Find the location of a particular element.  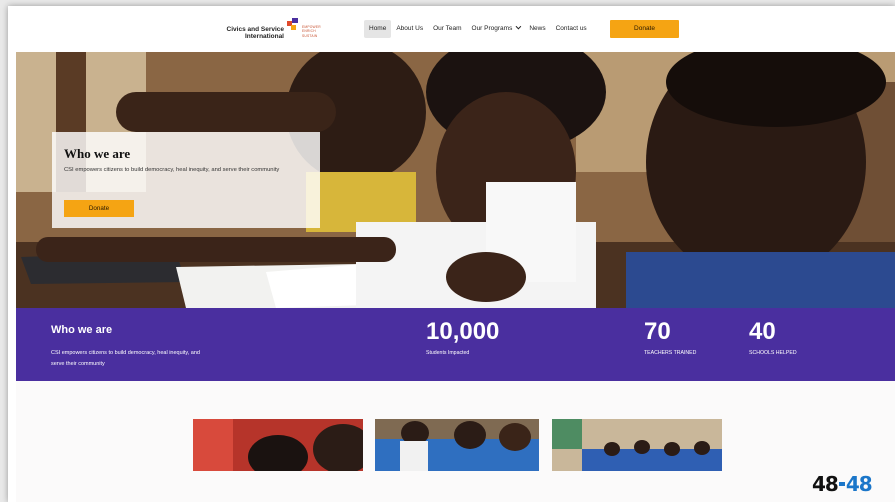

nav-news: News is located at coordinates (537, 29).